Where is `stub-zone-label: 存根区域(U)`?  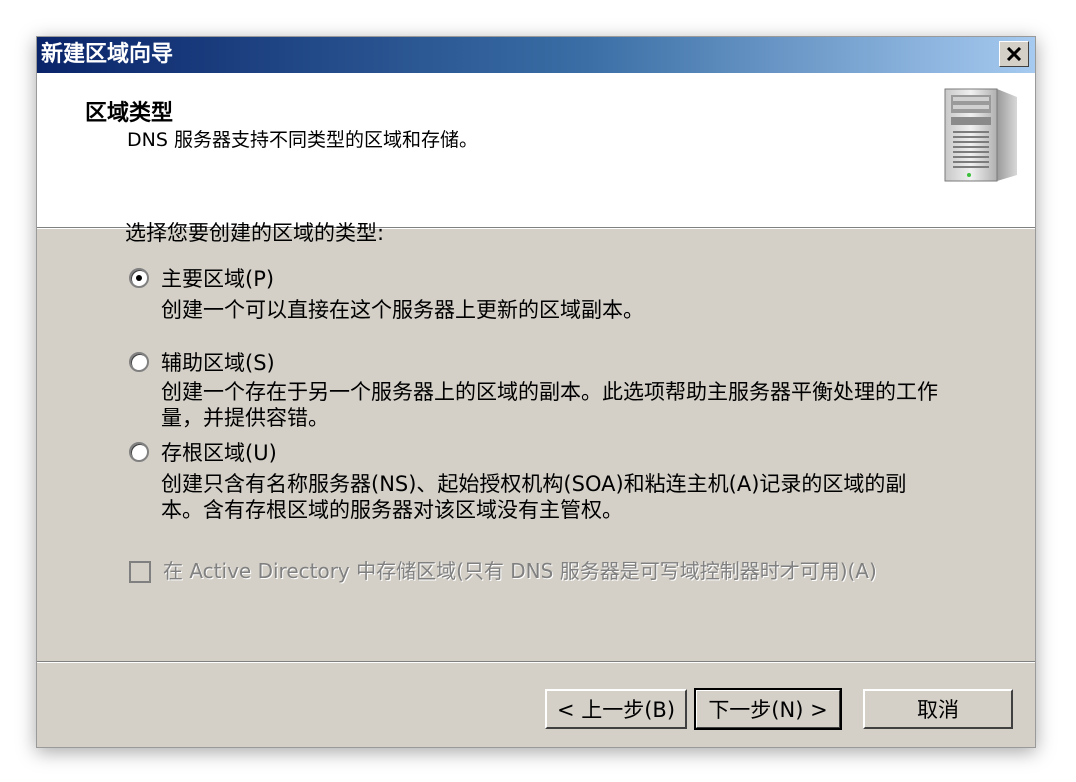
stub-zone-label: 存根区域(U) is located at coordinates (219, 452).